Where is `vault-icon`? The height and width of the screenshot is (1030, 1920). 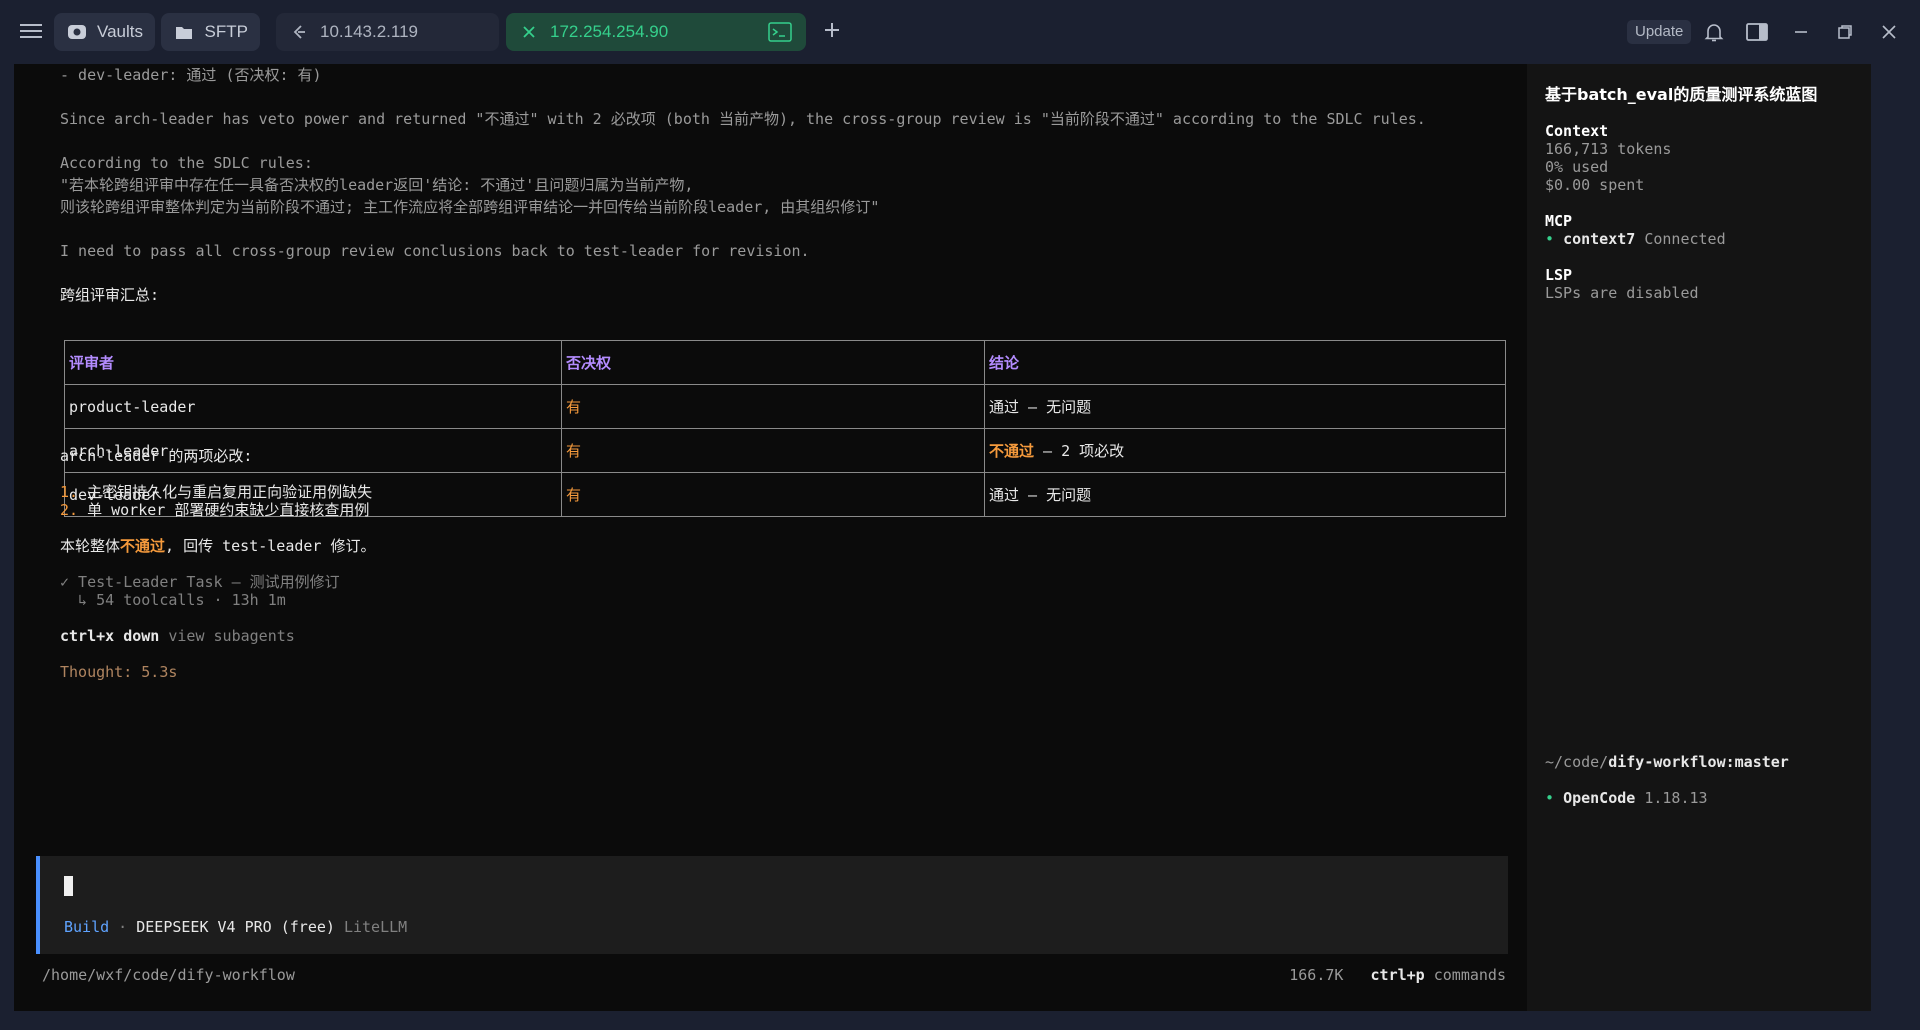
vault-icon is located at coordinates (76, 32).